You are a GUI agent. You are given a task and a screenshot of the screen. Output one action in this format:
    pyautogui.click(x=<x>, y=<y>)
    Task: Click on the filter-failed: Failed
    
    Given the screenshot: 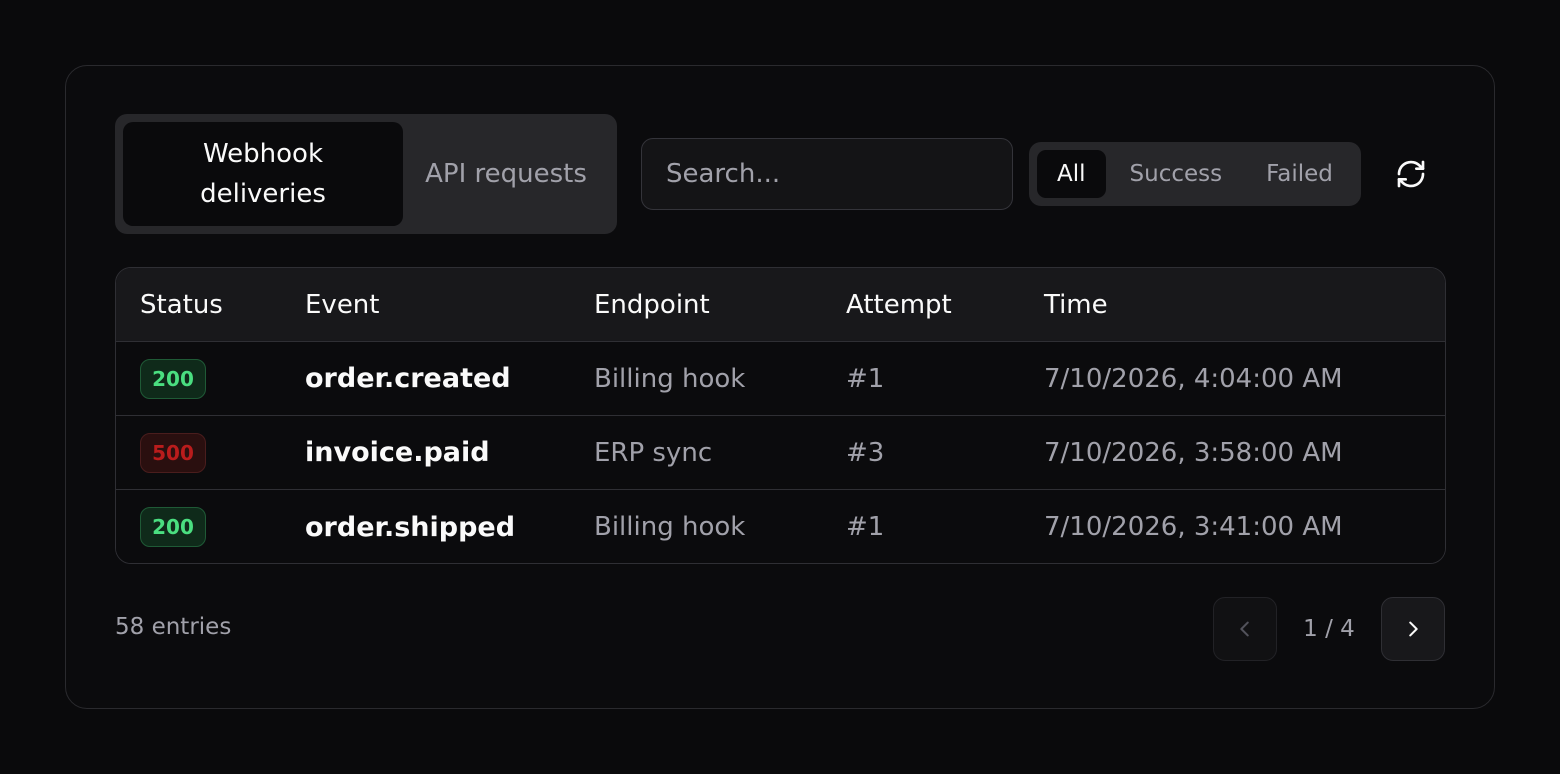 What is the action you would take?
    pyautogui.click(x=1299, y=174)
    